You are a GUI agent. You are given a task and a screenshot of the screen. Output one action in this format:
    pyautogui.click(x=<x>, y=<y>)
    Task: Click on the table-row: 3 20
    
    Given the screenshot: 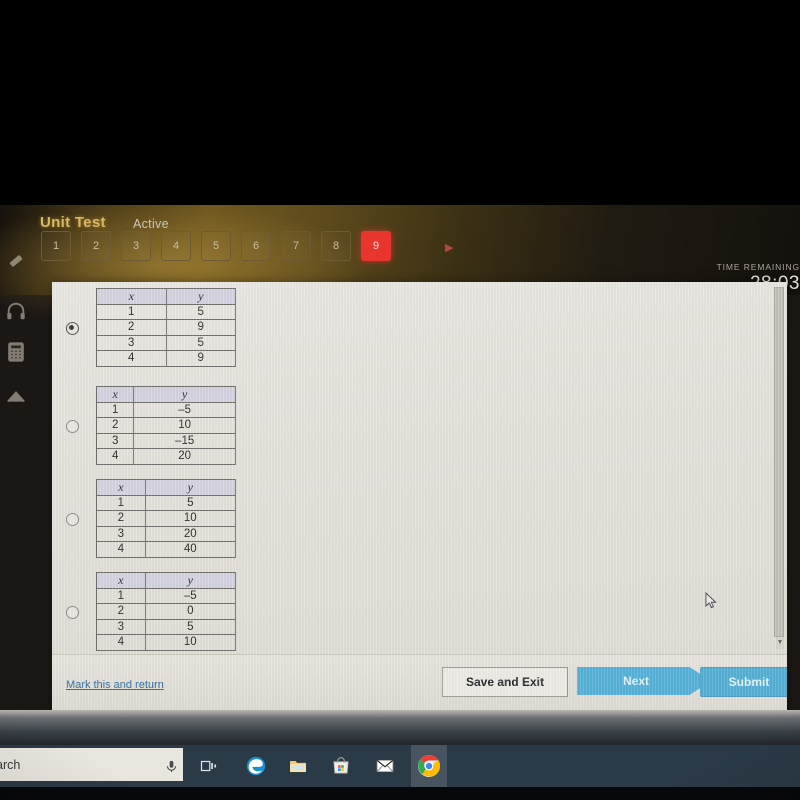 What is the action you would take?
    pyautogui.click(x=166, y=534)
    